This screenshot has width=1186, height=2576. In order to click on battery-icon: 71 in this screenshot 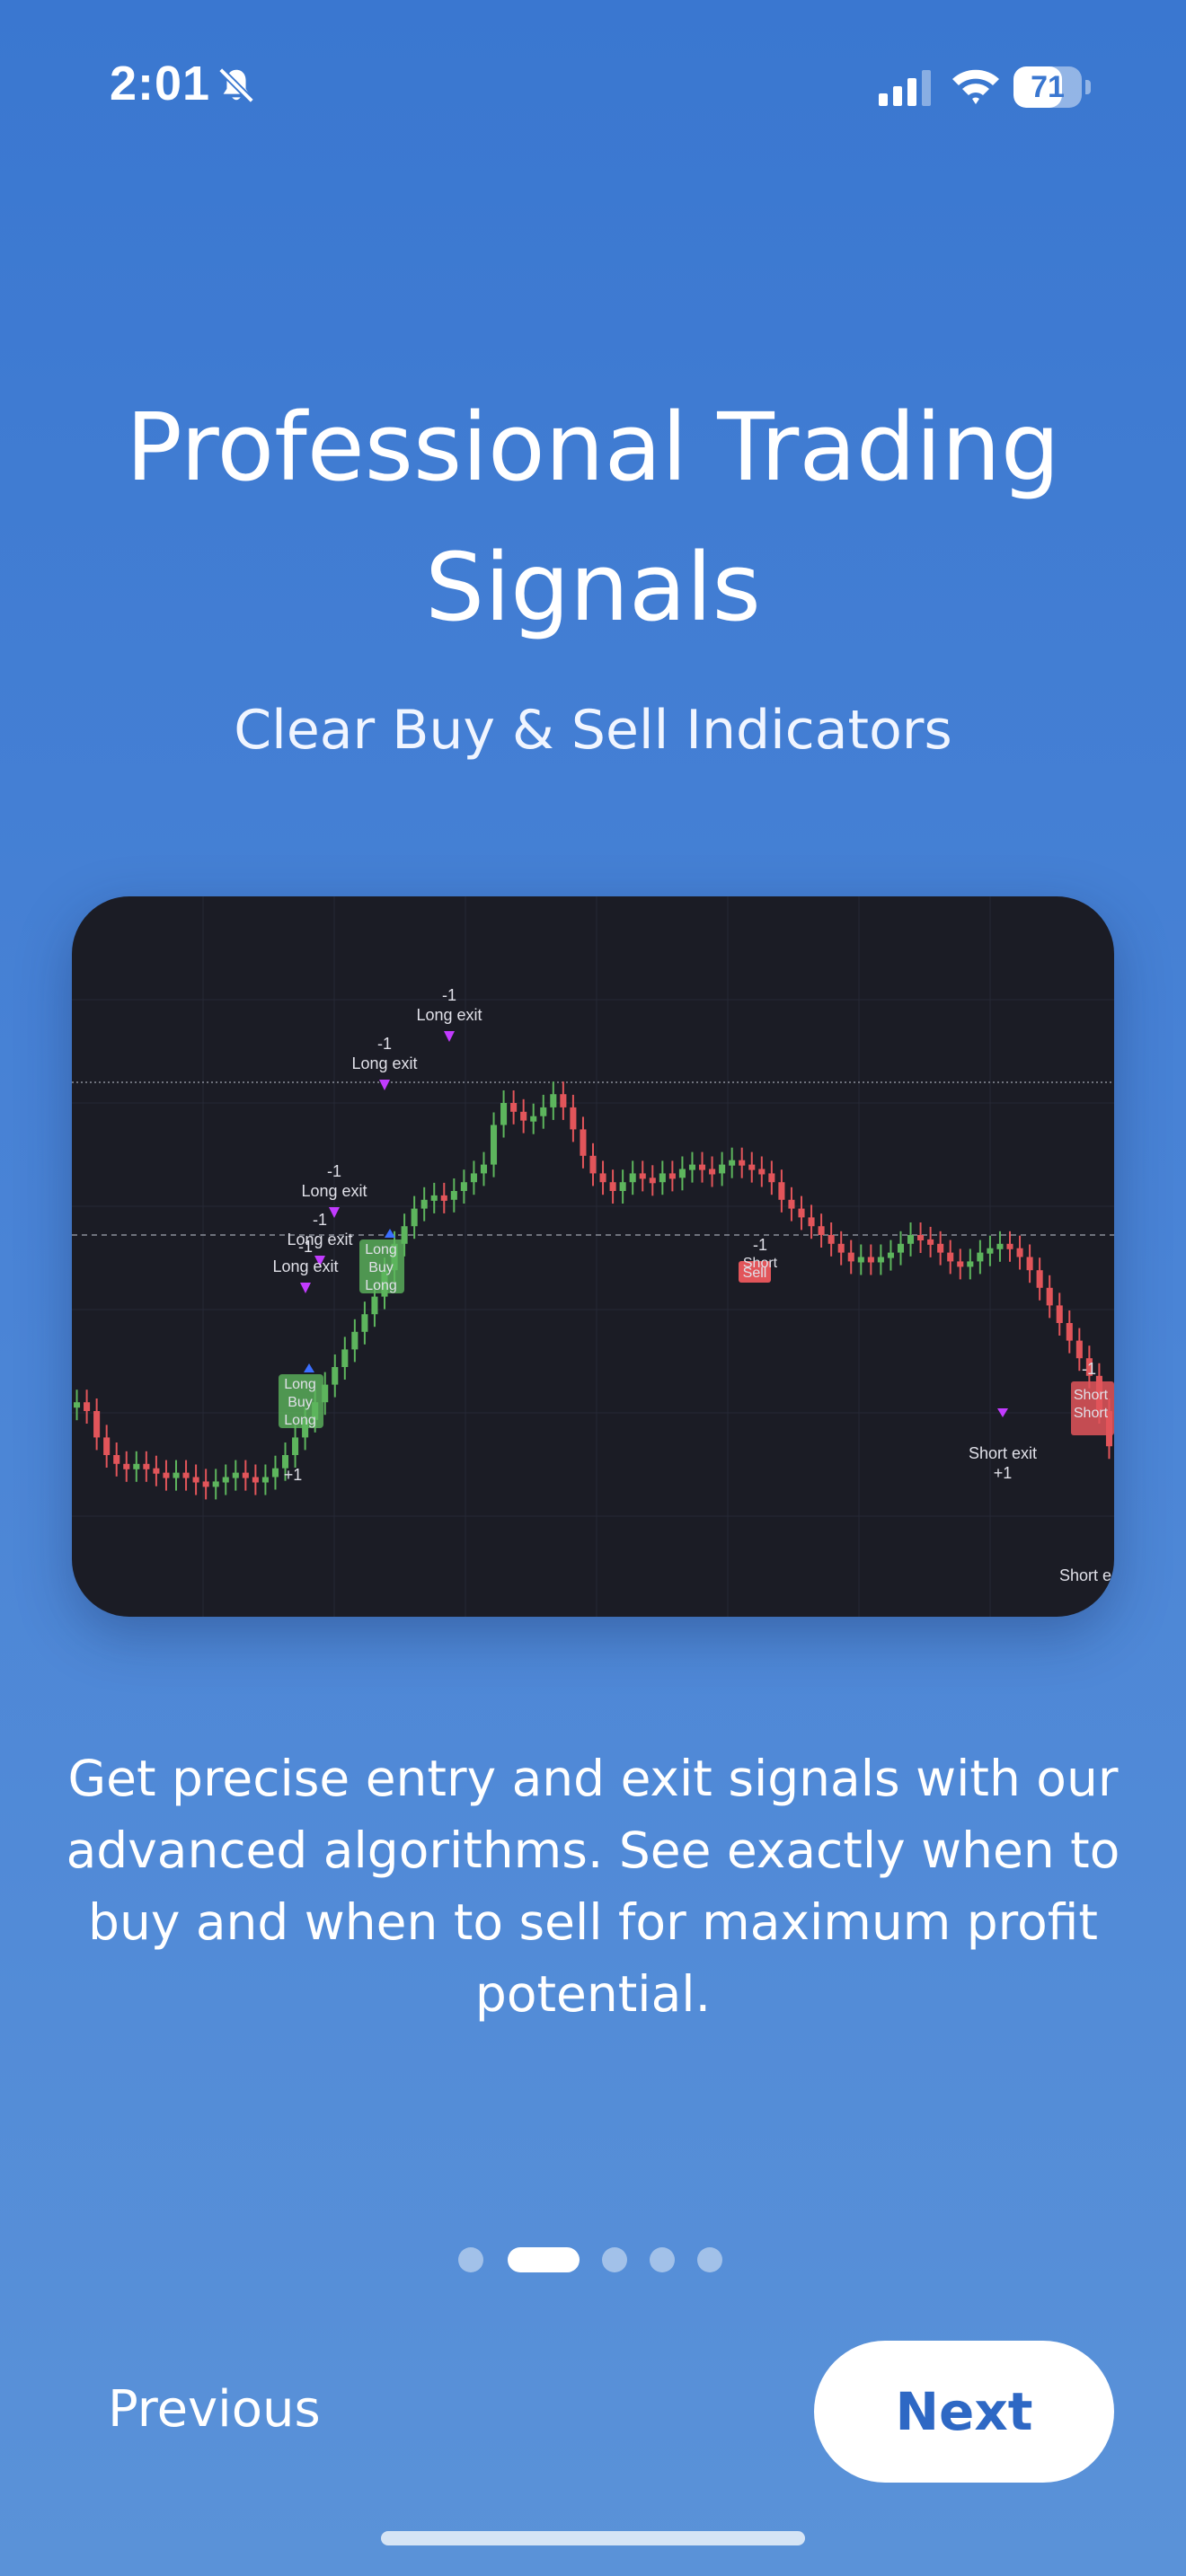, I will do `click(1052, 87)`.